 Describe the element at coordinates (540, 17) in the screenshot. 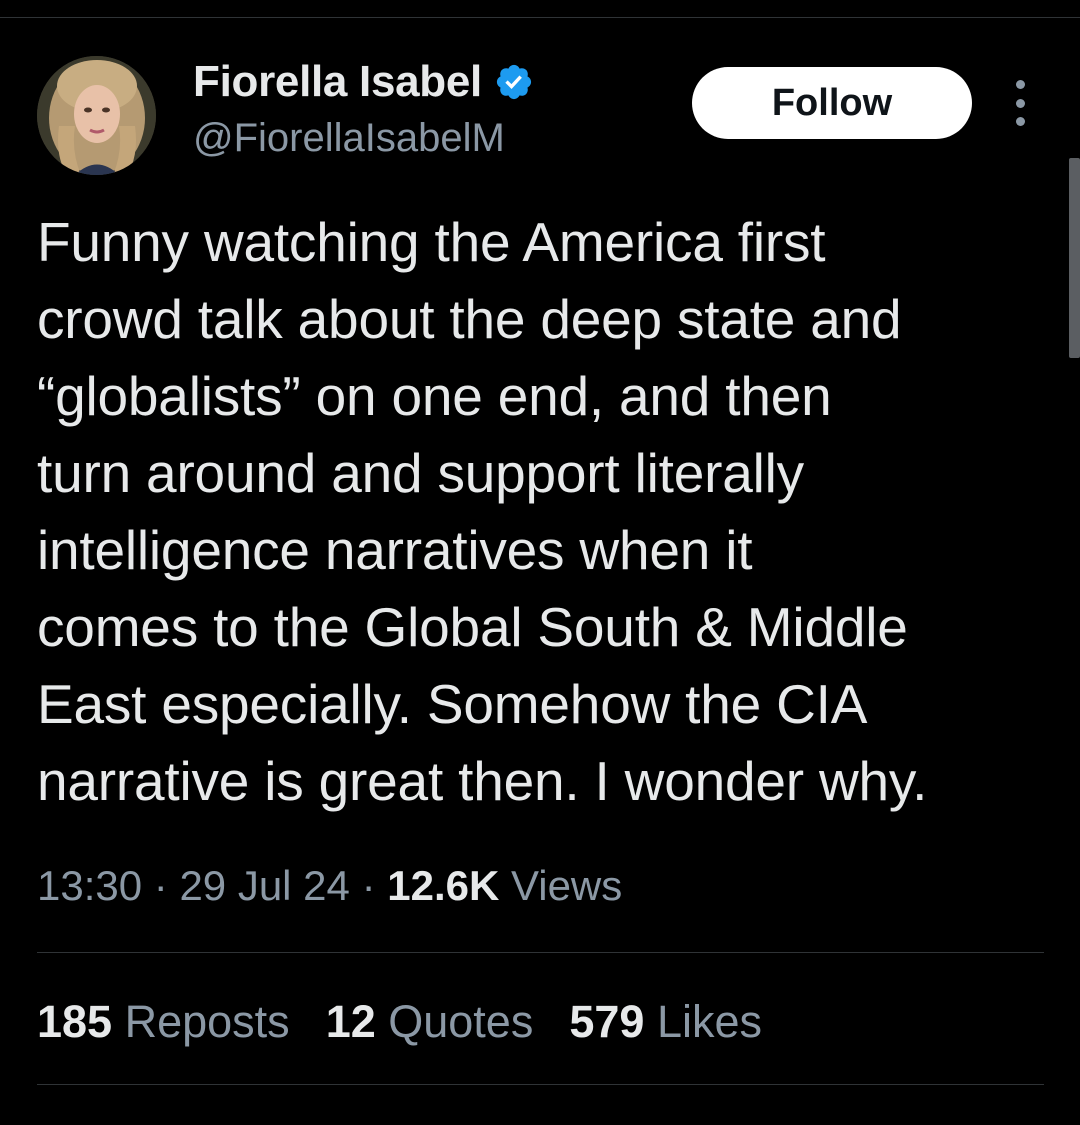

I see `top-divider` at that location.